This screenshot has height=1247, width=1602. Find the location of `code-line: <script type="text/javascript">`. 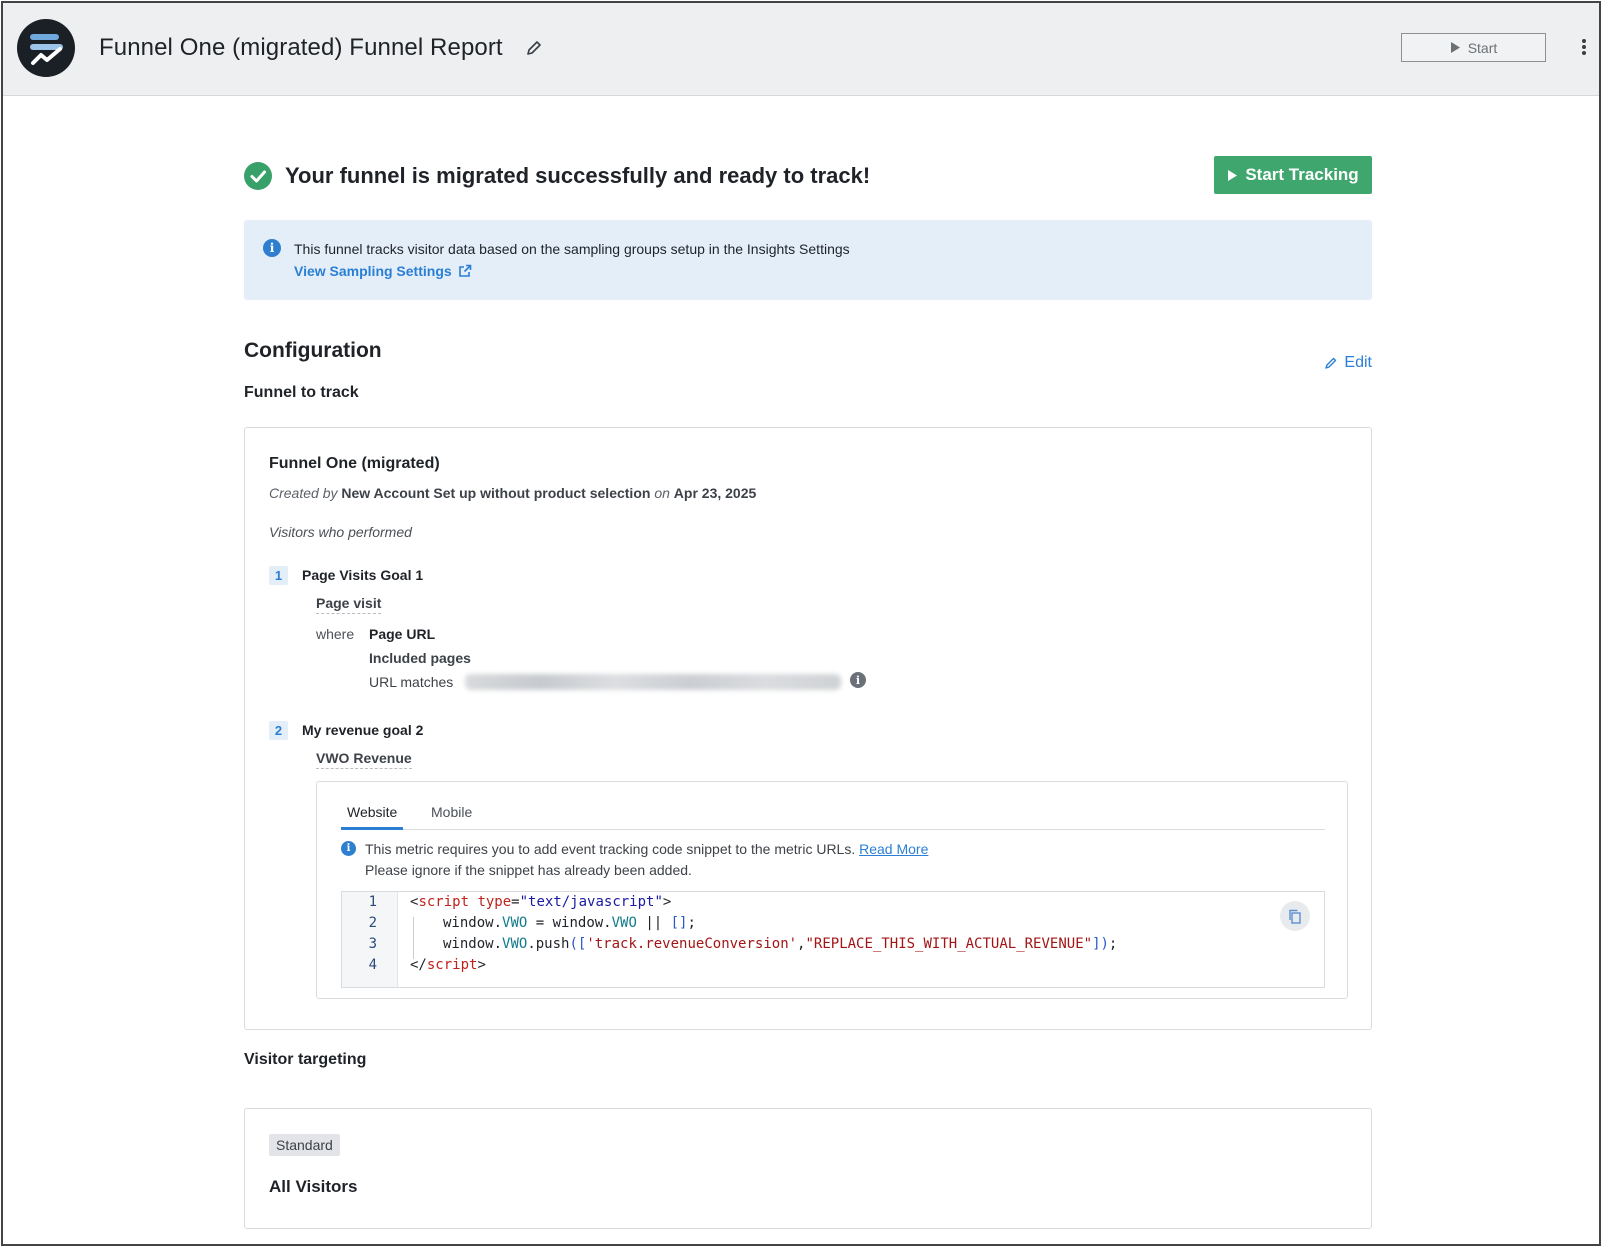

code-line: <script type="text/javascript"> is located at coordinates (540, 902).